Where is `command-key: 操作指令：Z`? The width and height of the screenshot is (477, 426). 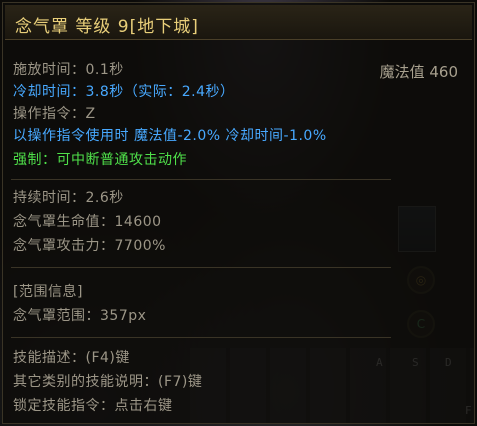
command-key: 操作指令：Z is located at coordinates (54, 114).